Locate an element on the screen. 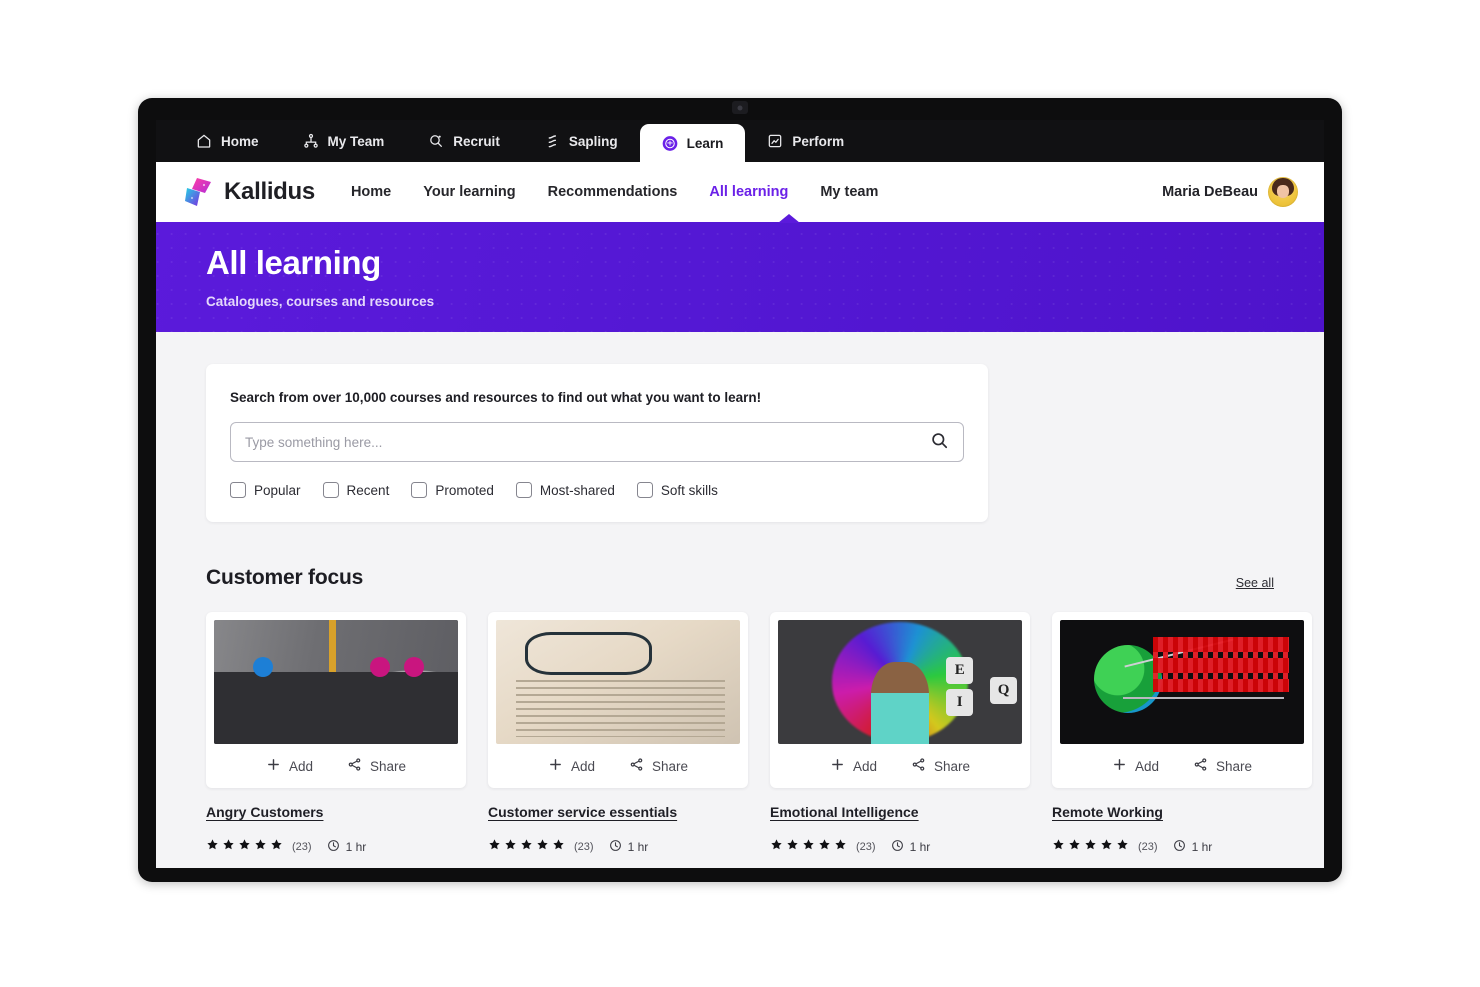  search-icon is located at coordinates (939, 442).